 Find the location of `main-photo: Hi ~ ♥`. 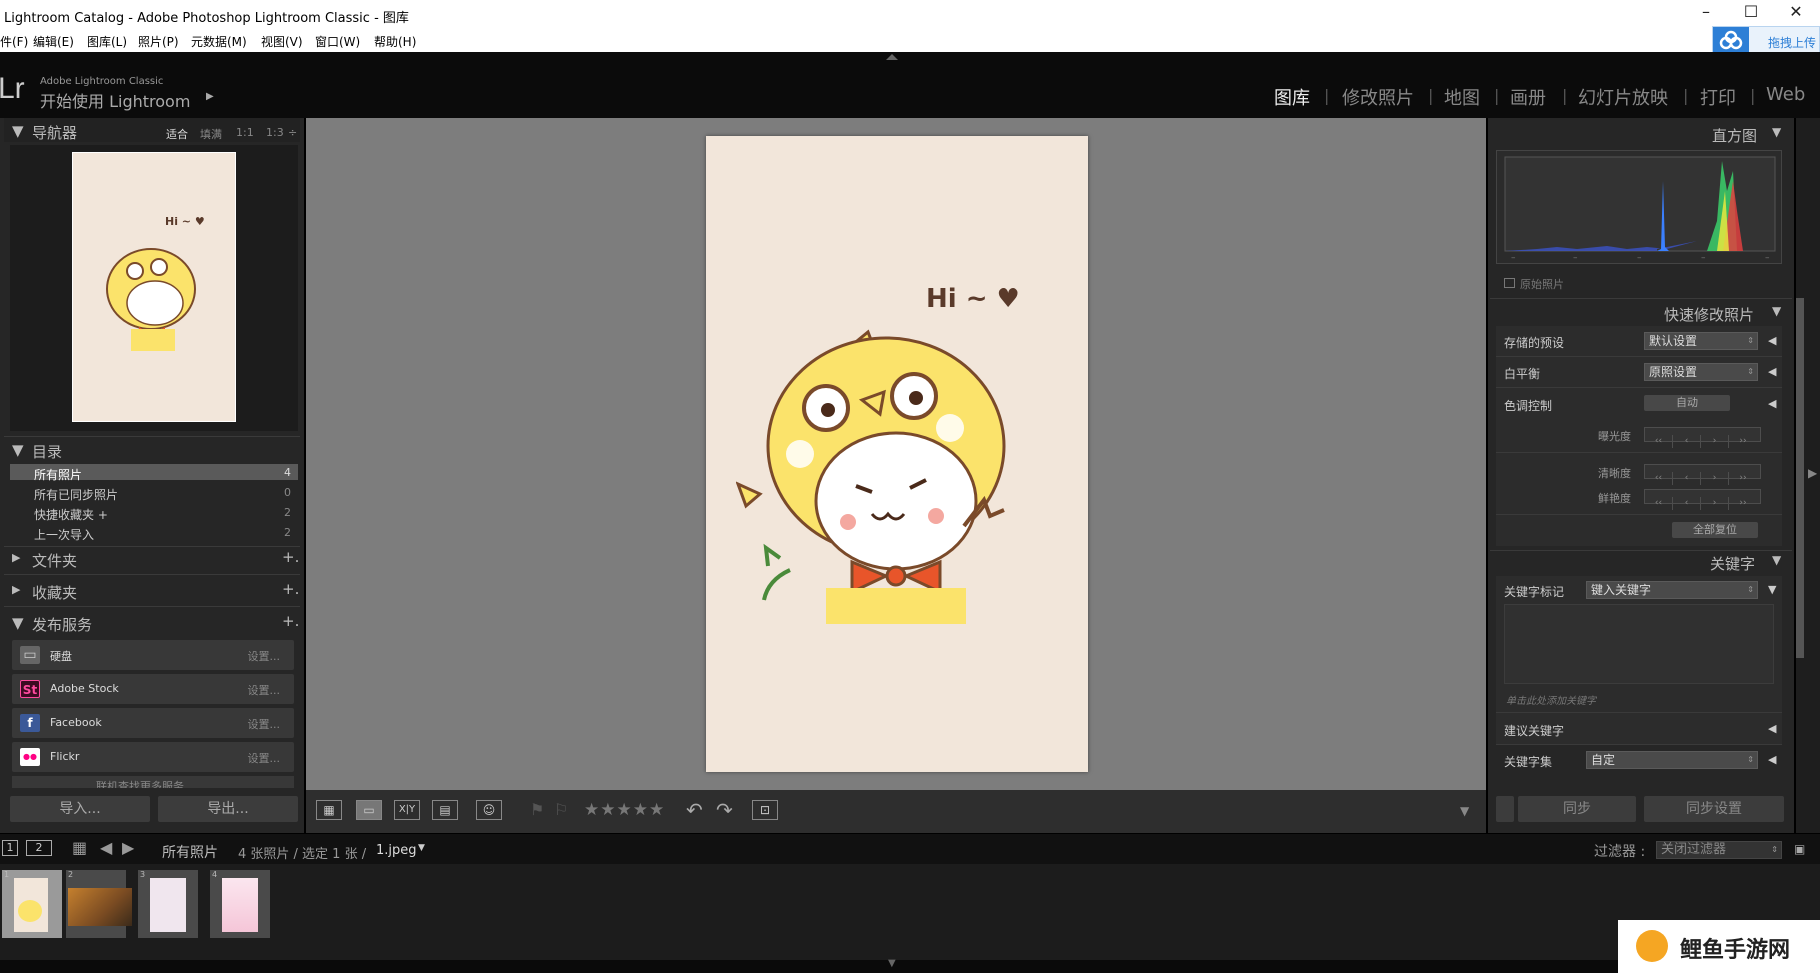

main-photo: Hi ~ ♥ is located at coordinates (897, 454).